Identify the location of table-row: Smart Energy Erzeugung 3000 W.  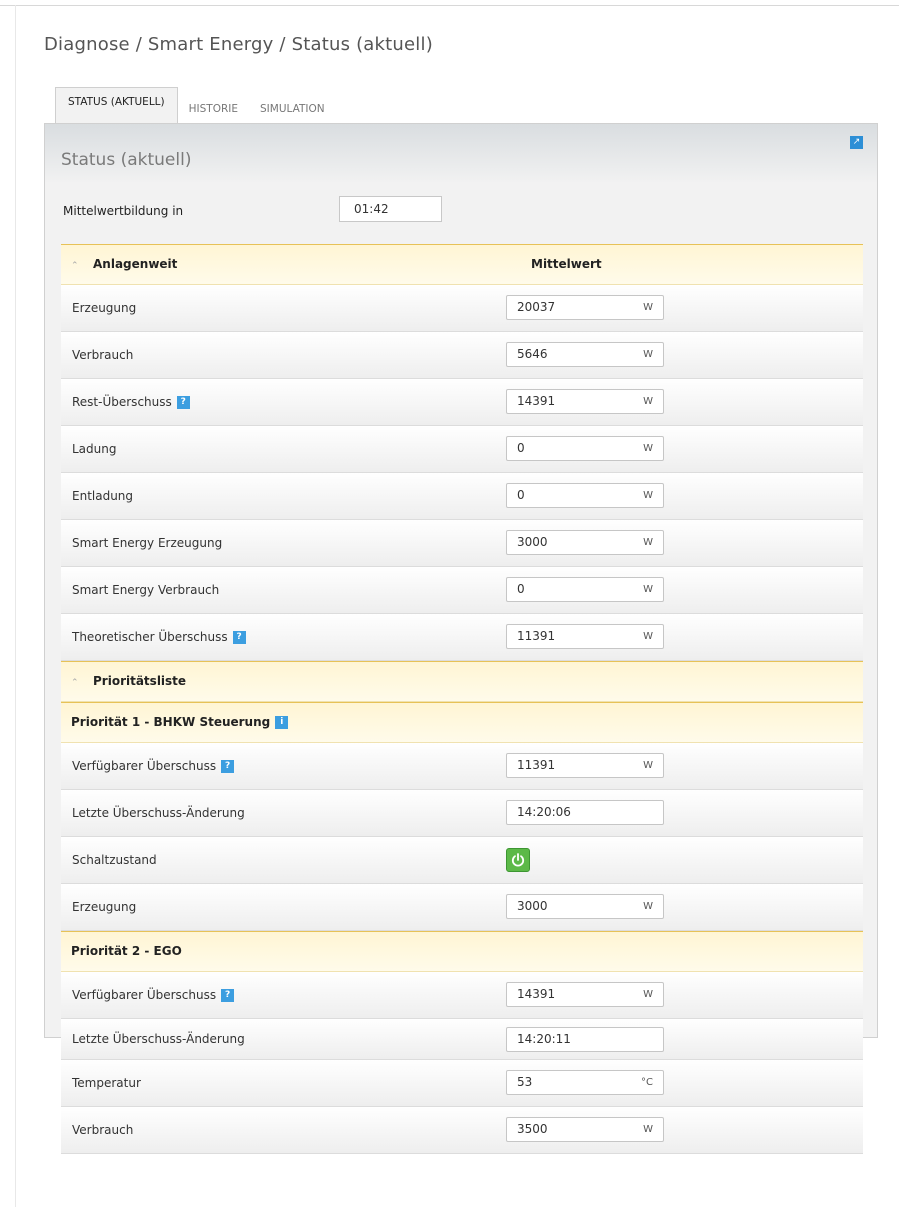
(462, 543).